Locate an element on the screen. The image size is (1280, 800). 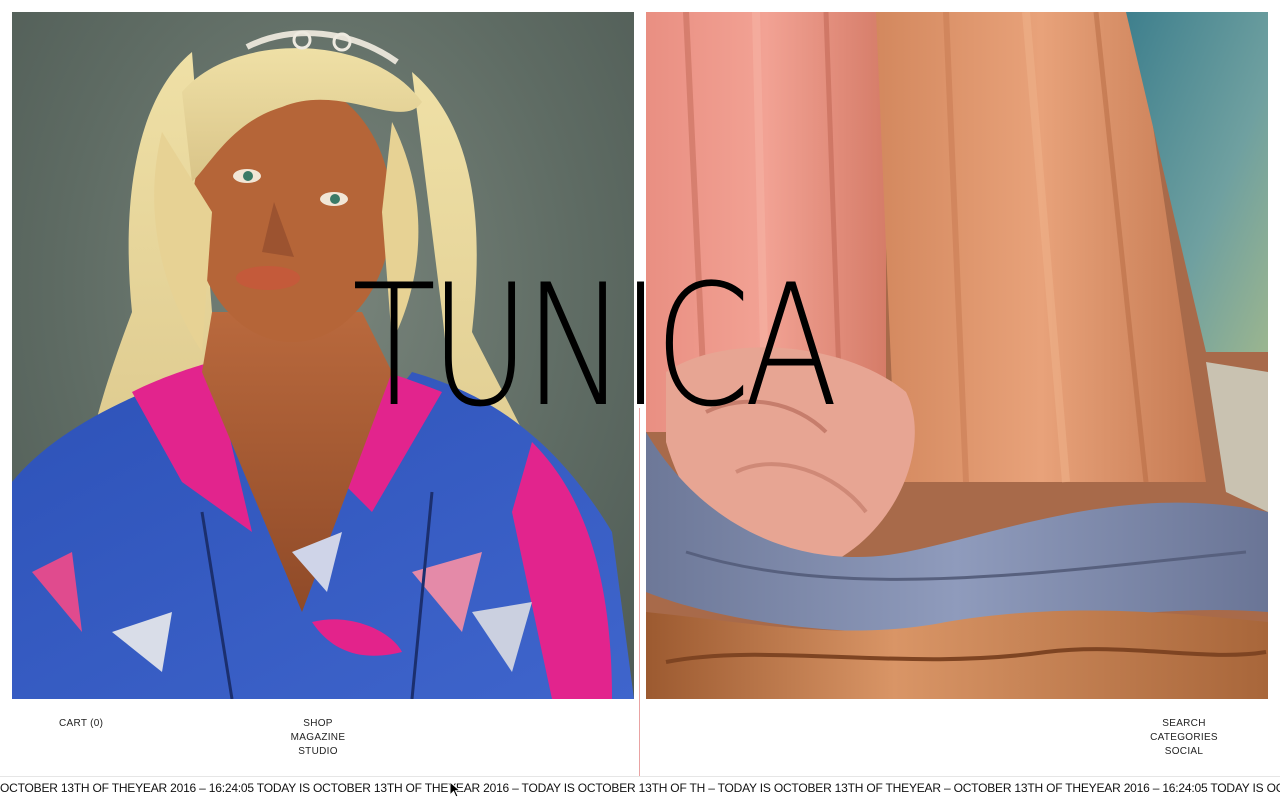
secondary-nav: SEARCH CATEGORIES SOCIAL is located at coordinates (1184, 738).